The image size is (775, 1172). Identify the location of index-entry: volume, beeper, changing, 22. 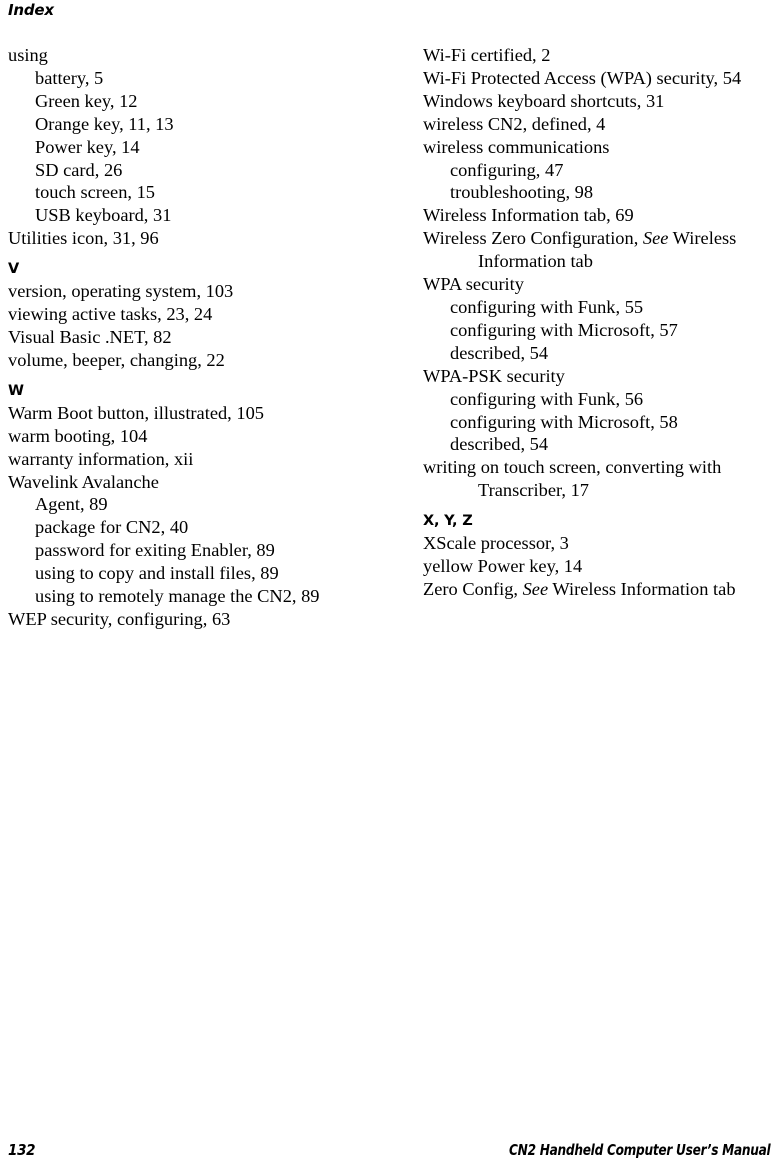
(116, 359).